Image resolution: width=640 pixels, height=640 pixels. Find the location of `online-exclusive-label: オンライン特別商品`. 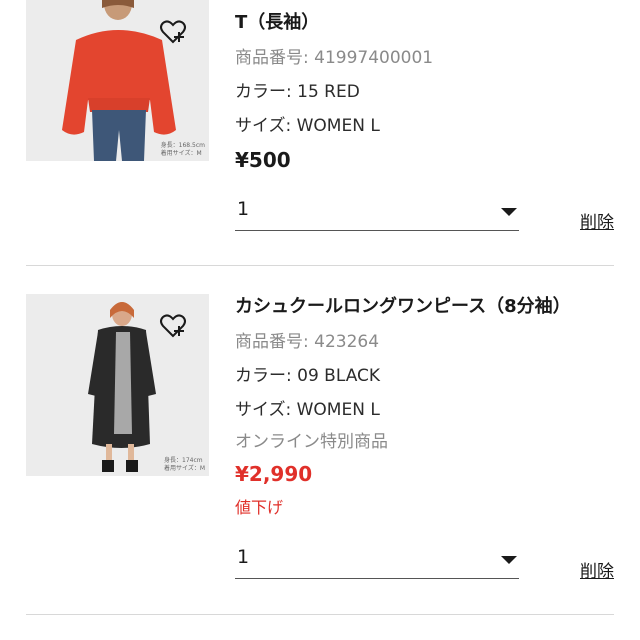

online-exclusive-label: オンライン特別商品 is located at coordinates (311, 442).